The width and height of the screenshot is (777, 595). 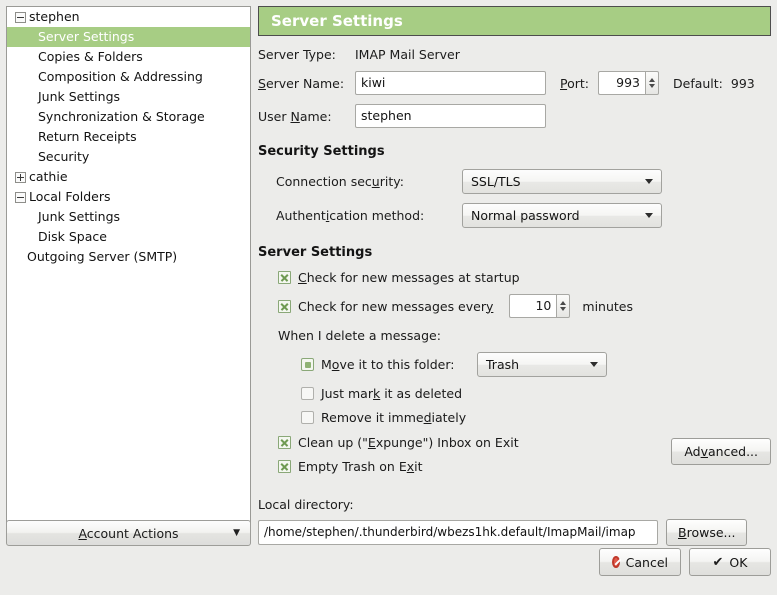 I want to click on user-name-input: stephen, so click(x=450, y=116).